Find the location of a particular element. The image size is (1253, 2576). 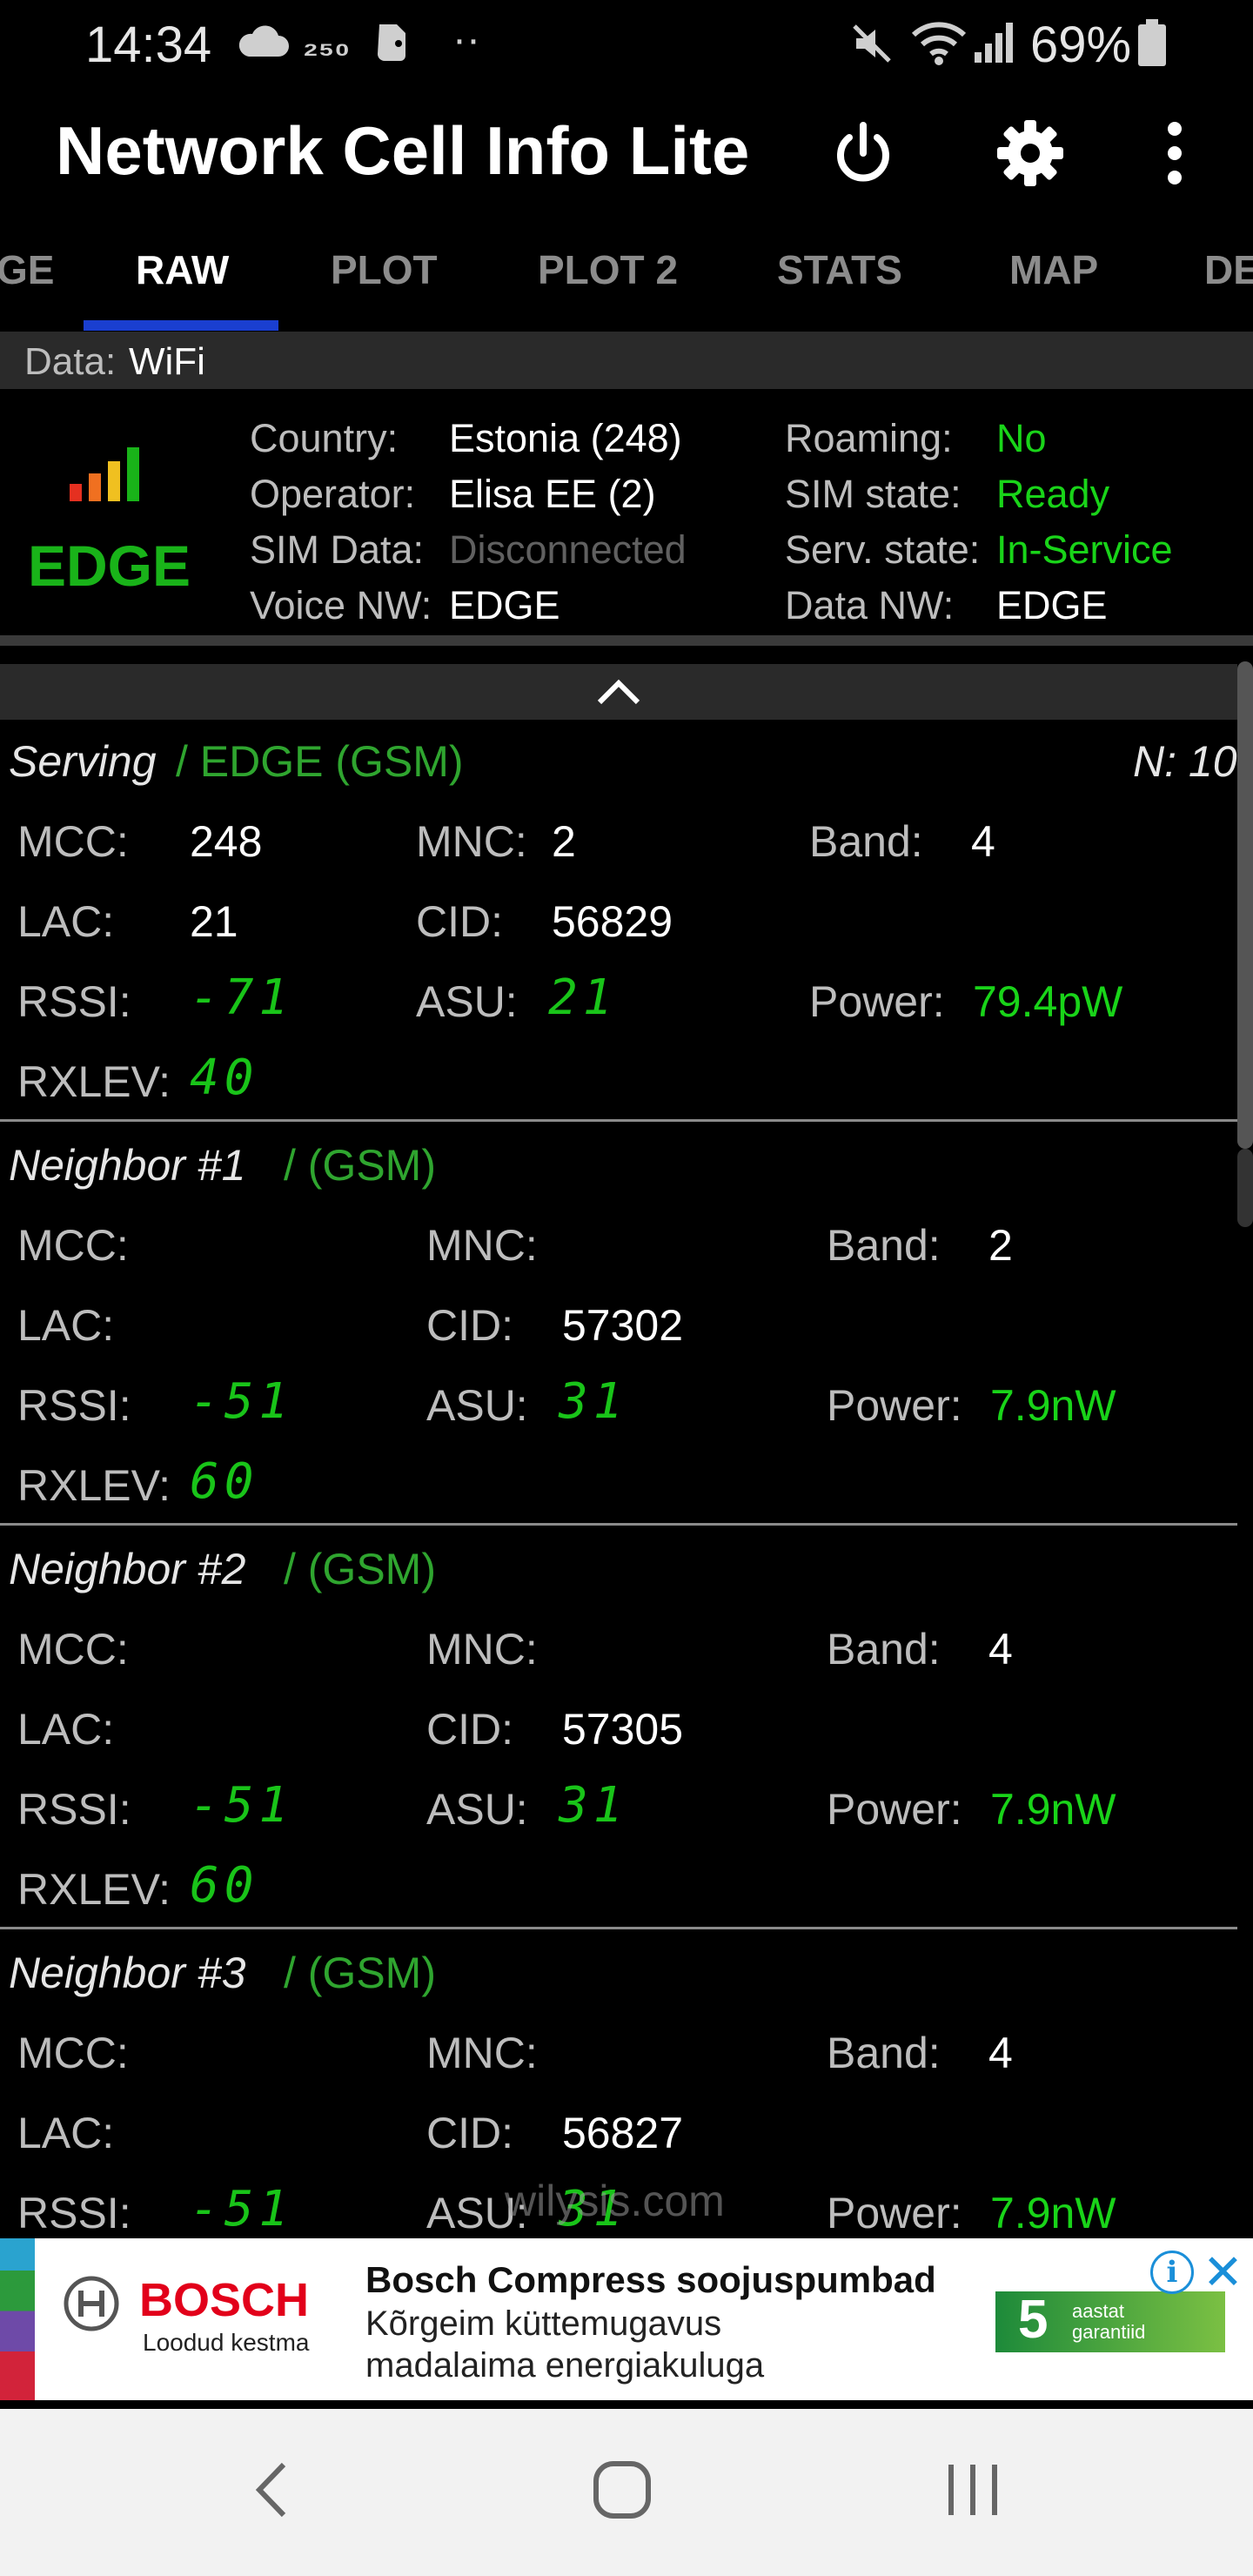

rssi-value: -71 is located at coordinates (242, 997).